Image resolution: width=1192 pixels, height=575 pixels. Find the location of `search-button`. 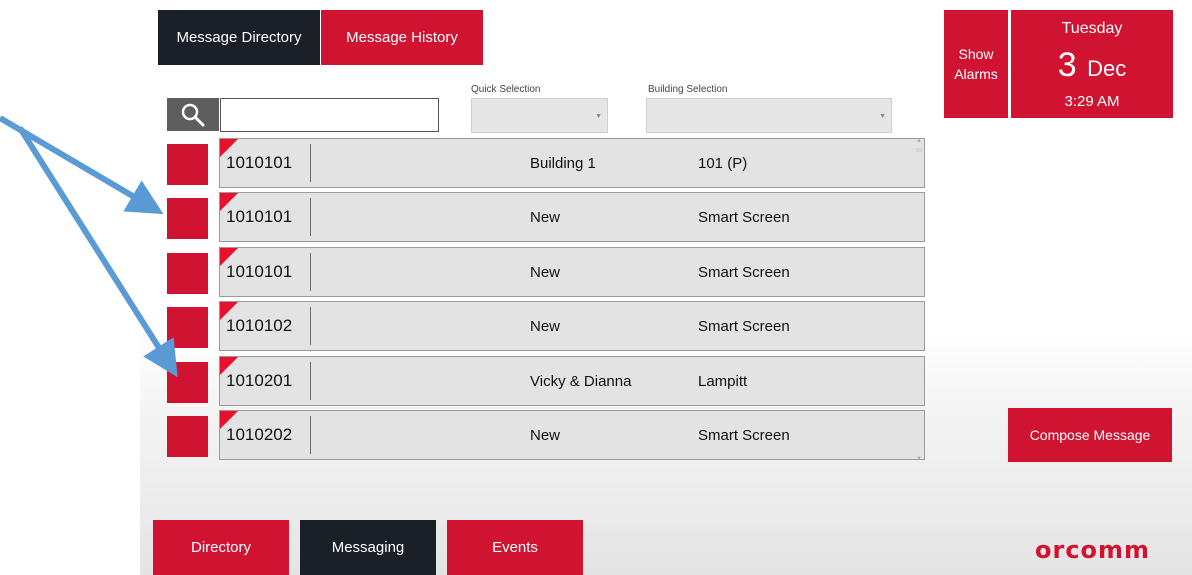

search-button is located at coordinates (193, 114).